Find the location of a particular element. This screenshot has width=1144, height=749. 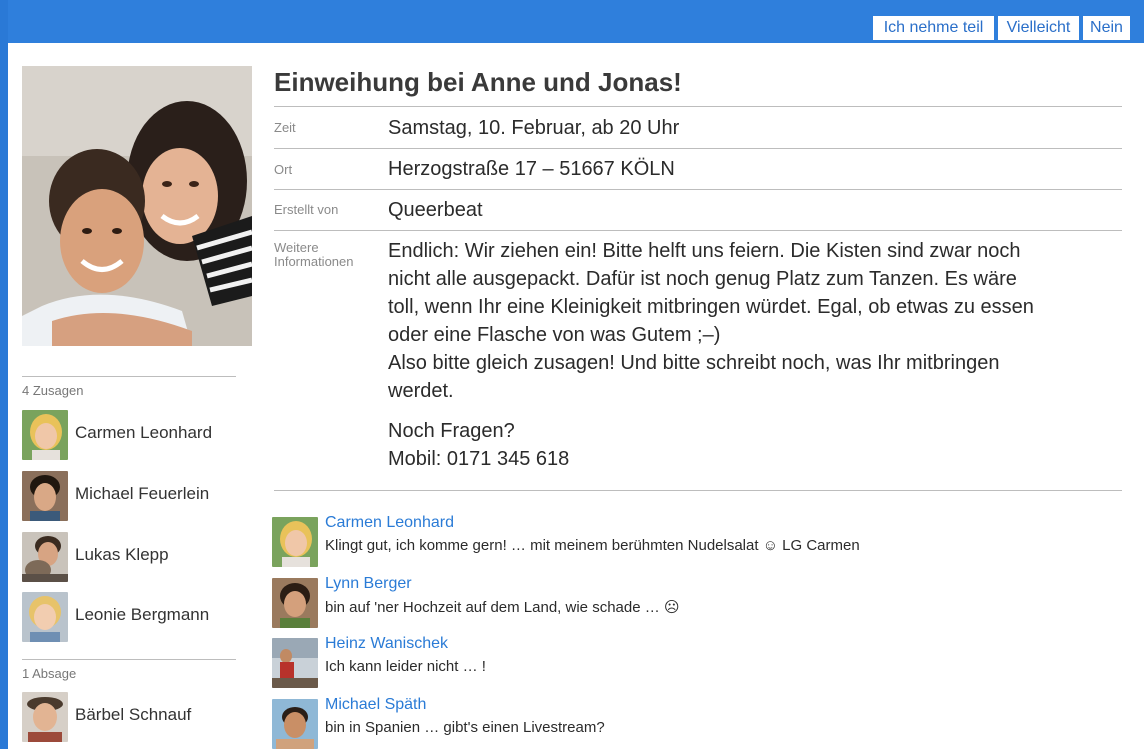

description-line: werdet. is located at coordinates (421, 391).